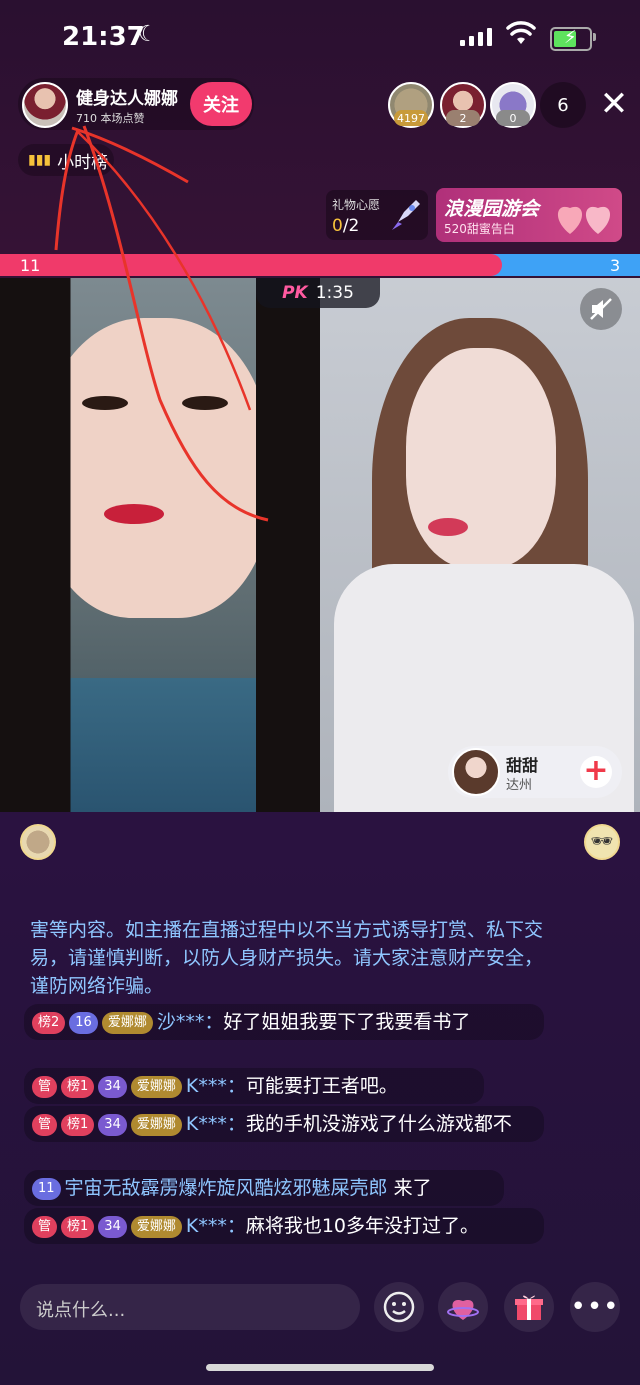 Image resolution: width=640 pixels, height=1385 pixels. Describe the element at coordinates (83, 162) in the screenshot. I see `hourly-rank-label: 小时榜` at that location.